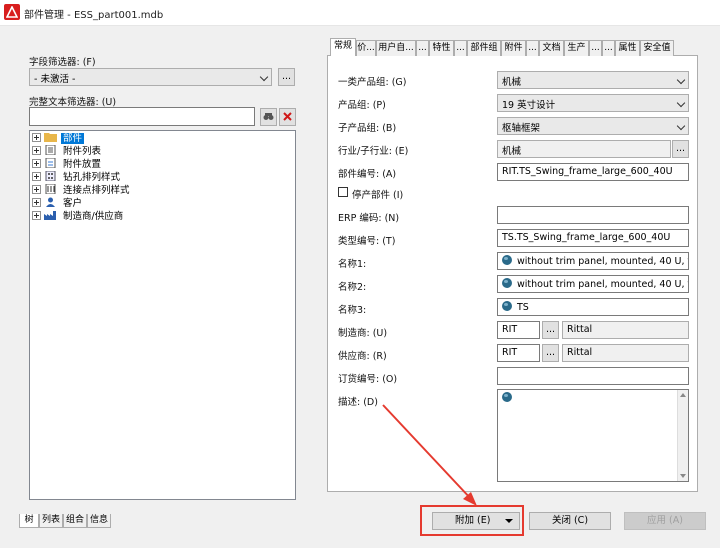 The width and height of the screenshot is (720, 548). I want to click on annotation-arrow, so click(429, 455).